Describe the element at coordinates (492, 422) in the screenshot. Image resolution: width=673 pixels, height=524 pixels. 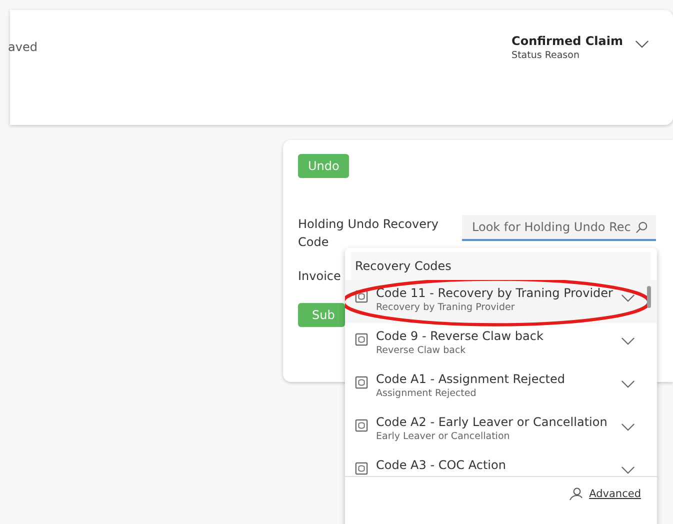
I see `item-title: Code A2 - Early Leaver or Cancellation` at that location.